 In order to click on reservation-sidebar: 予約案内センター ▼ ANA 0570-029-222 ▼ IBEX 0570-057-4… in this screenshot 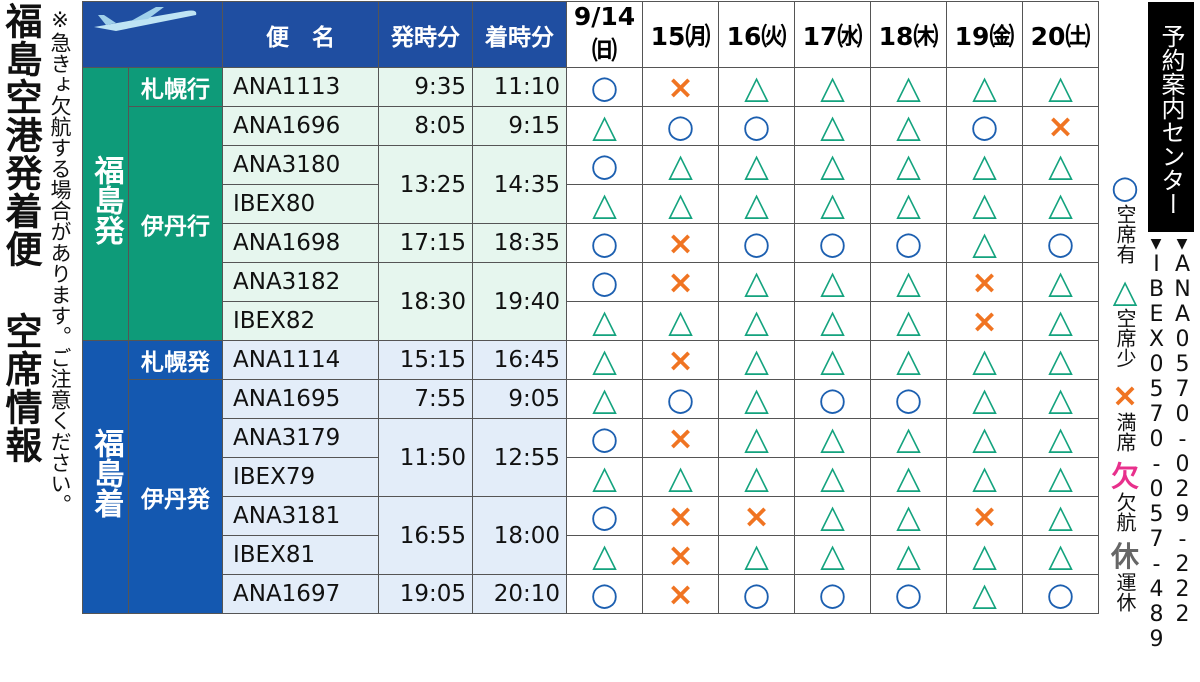, I will do `click(1171, 341)`.